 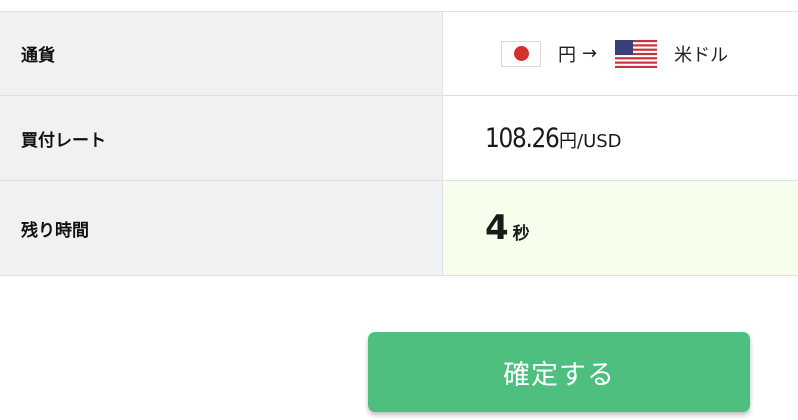 I want to click on currency-pair: 円 → 米ドル, so click(x=586, y=53).